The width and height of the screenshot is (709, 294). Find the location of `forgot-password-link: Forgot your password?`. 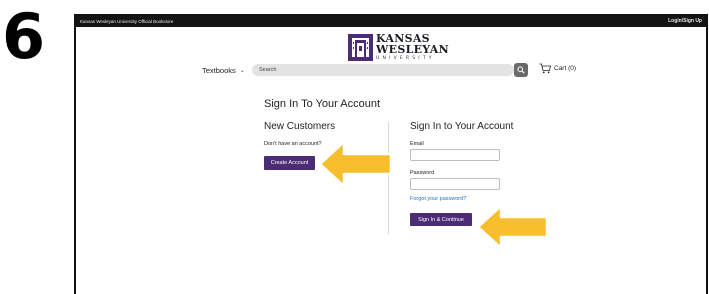

forgot-password-link: Forgot your password? is located at coordinates (438, 199).